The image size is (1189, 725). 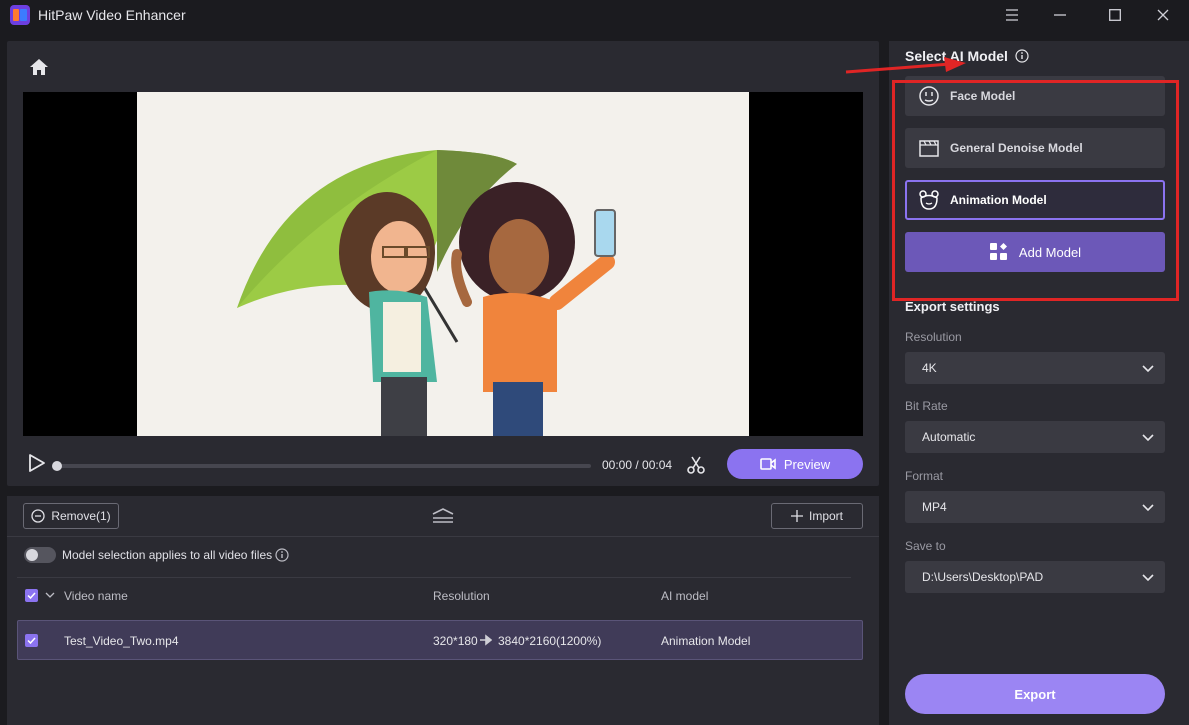 What do you see at coordinates (38, 516) in the screenshot?
I see `minus-circle-icon` at bounding box center [38, 516].